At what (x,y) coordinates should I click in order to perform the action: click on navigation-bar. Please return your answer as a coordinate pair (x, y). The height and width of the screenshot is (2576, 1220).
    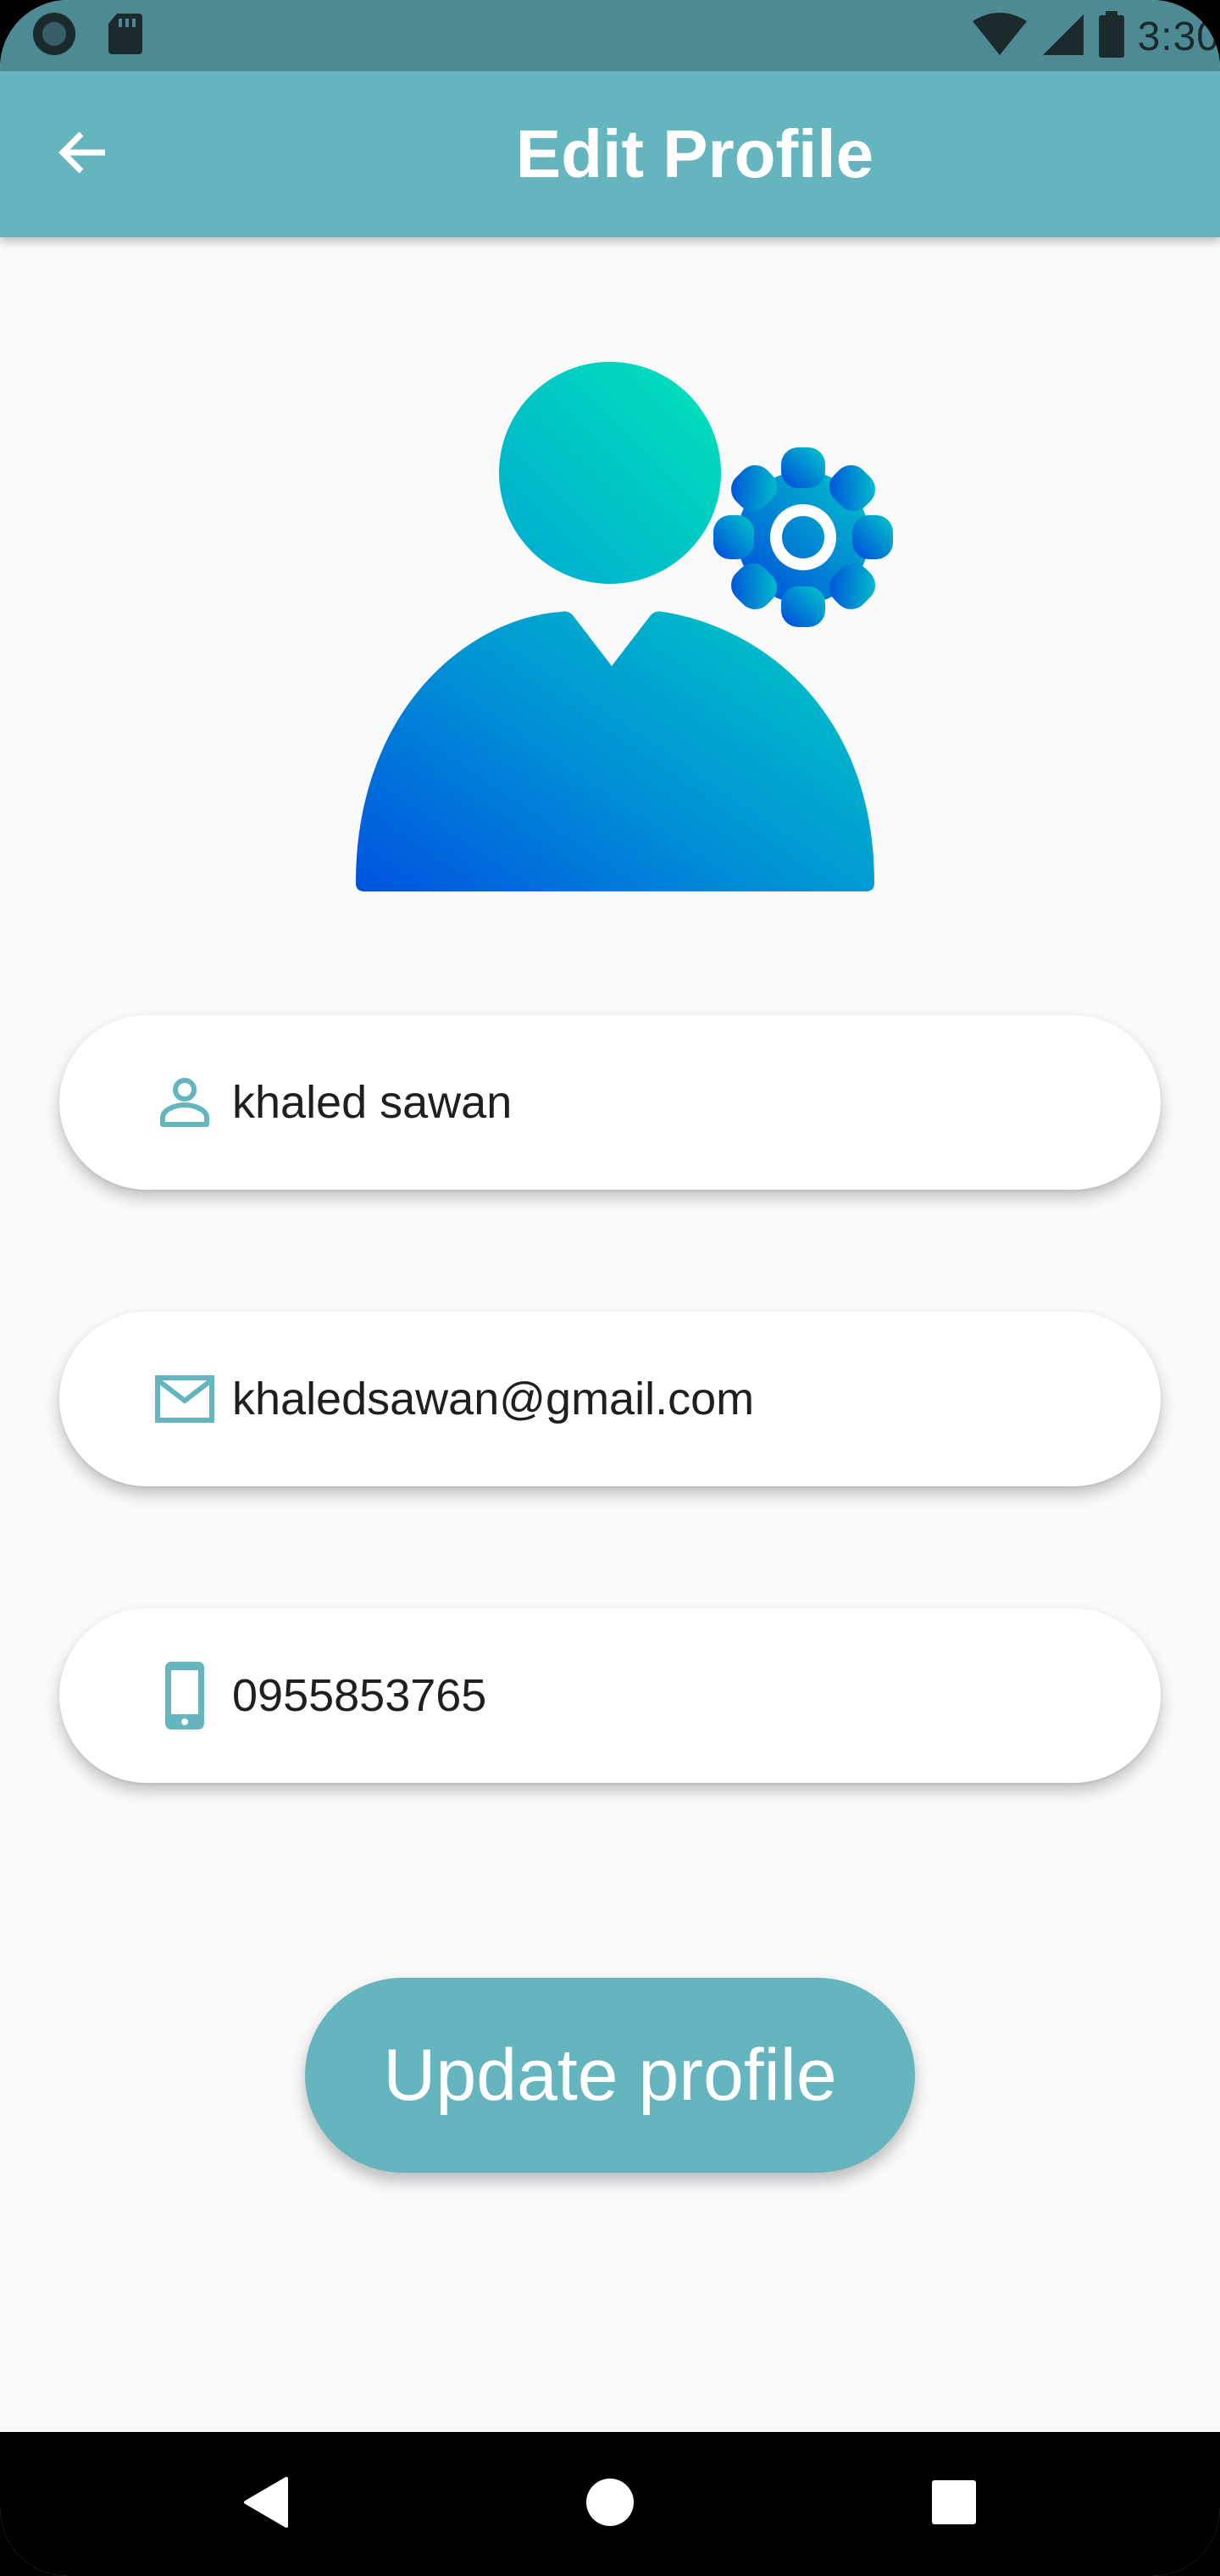
    Looking at the image, I should click on (610, 2504).